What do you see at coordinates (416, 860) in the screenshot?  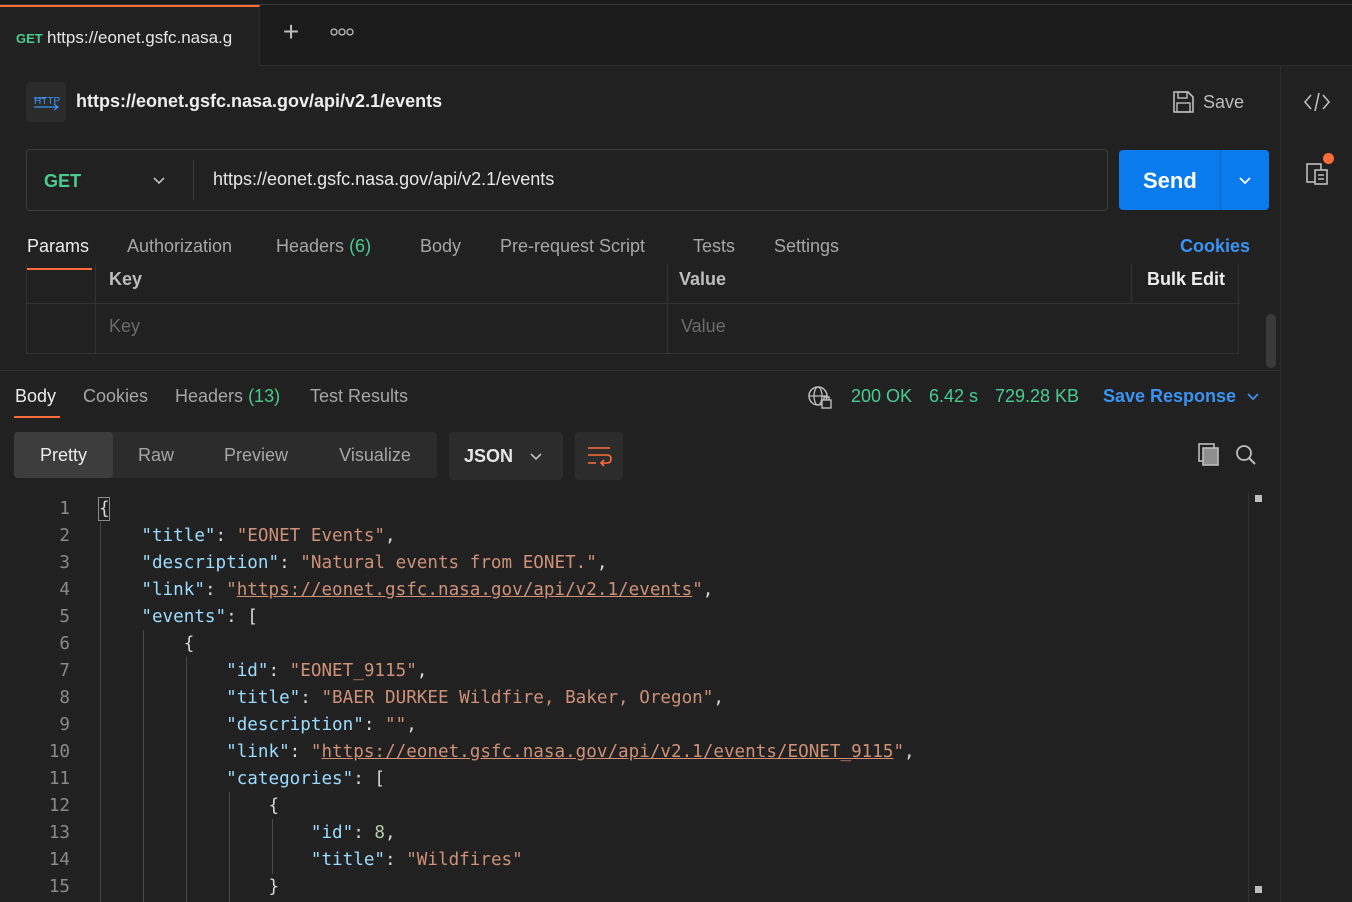 I see `code-line: "title": "Wildfires"` at bounding box center [416, 860].